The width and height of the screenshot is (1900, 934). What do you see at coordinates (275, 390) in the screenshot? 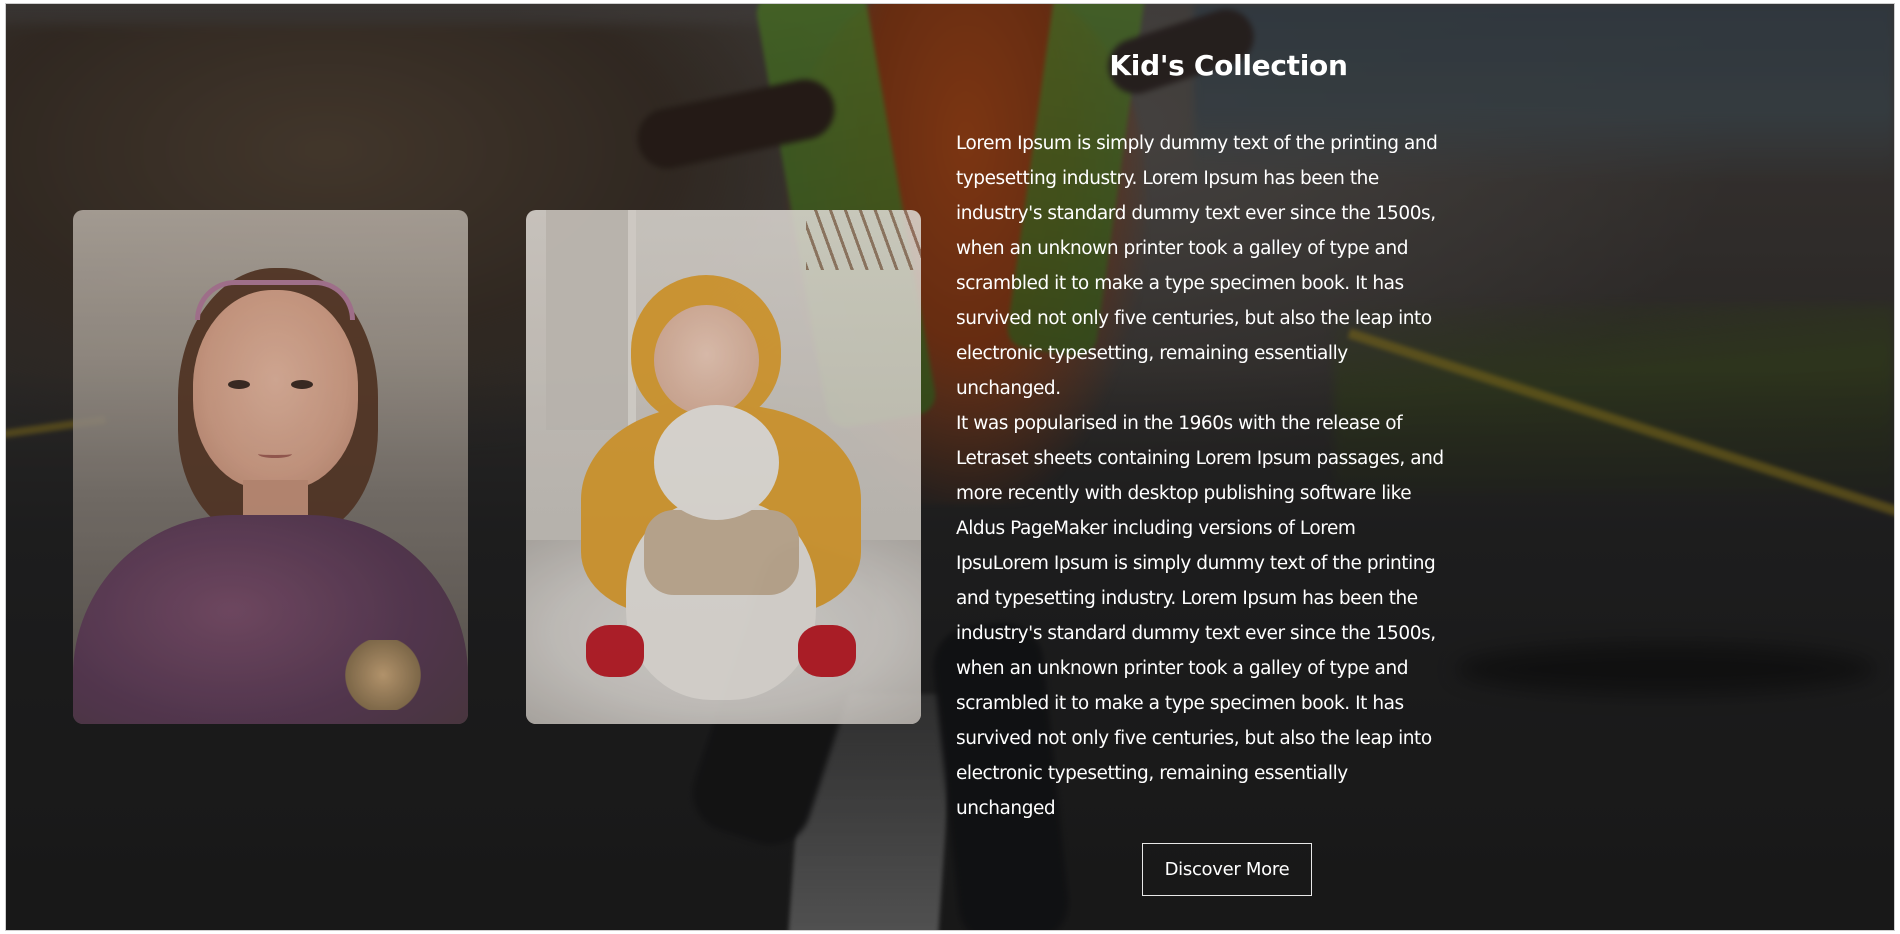
I see `girl-face` at bounding box center [275, 390].